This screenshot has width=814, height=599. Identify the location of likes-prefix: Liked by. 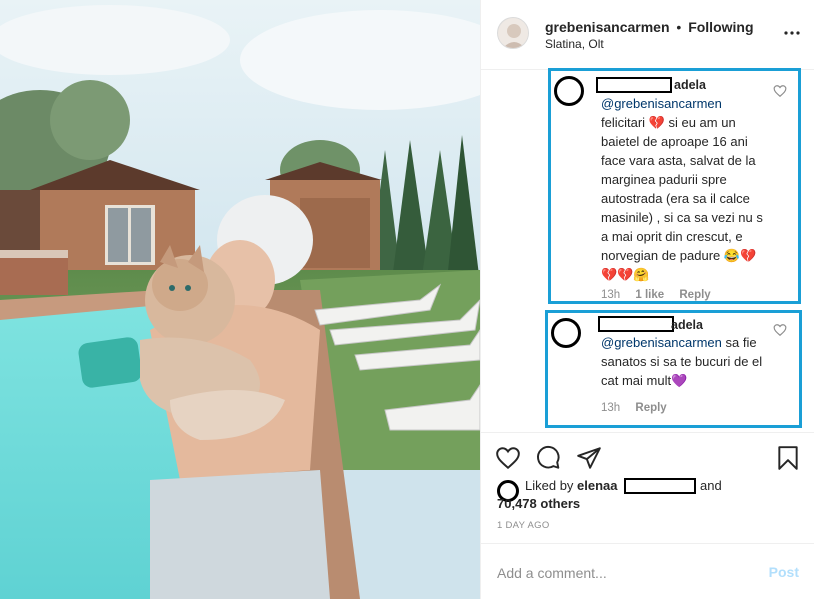
(549, 485).